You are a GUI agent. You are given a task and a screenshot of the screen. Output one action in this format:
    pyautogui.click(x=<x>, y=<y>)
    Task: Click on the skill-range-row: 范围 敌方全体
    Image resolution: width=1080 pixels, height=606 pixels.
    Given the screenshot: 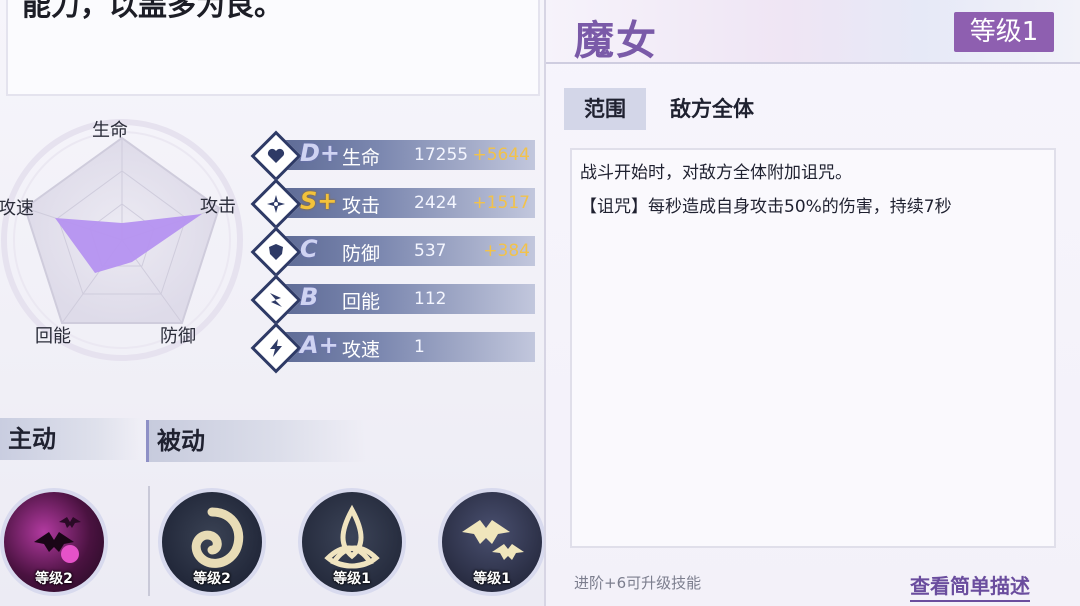 What is the action you would take?
    pyautogui.click(x=814, y=109)
    